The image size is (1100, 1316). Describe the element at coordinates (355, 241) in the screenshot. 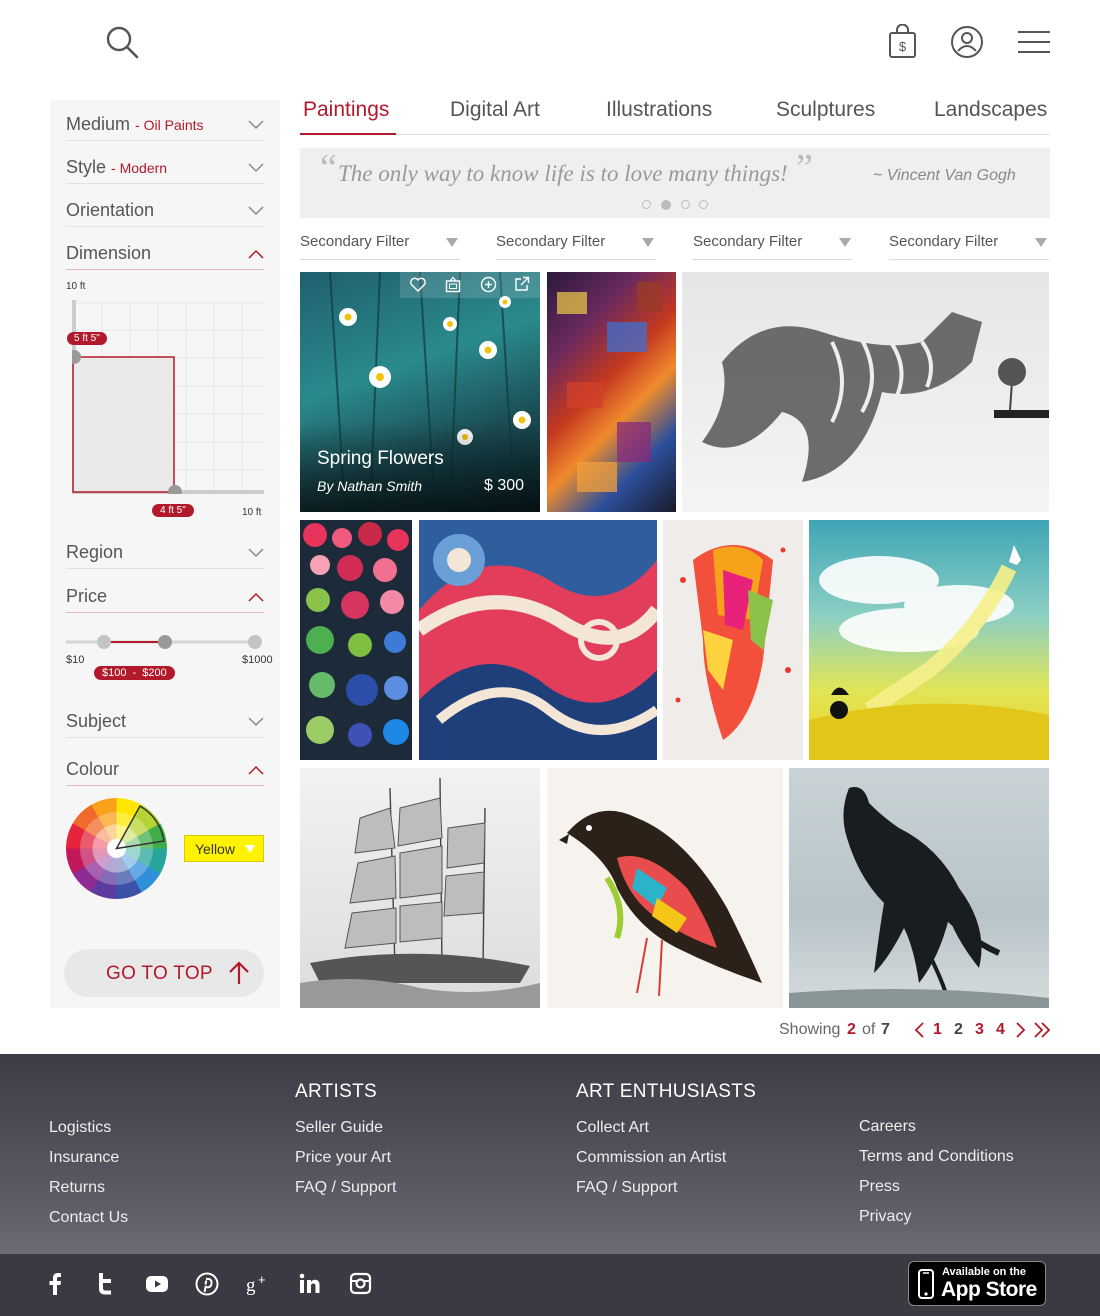

I see `filter-label: Secondary Filter` at that location.